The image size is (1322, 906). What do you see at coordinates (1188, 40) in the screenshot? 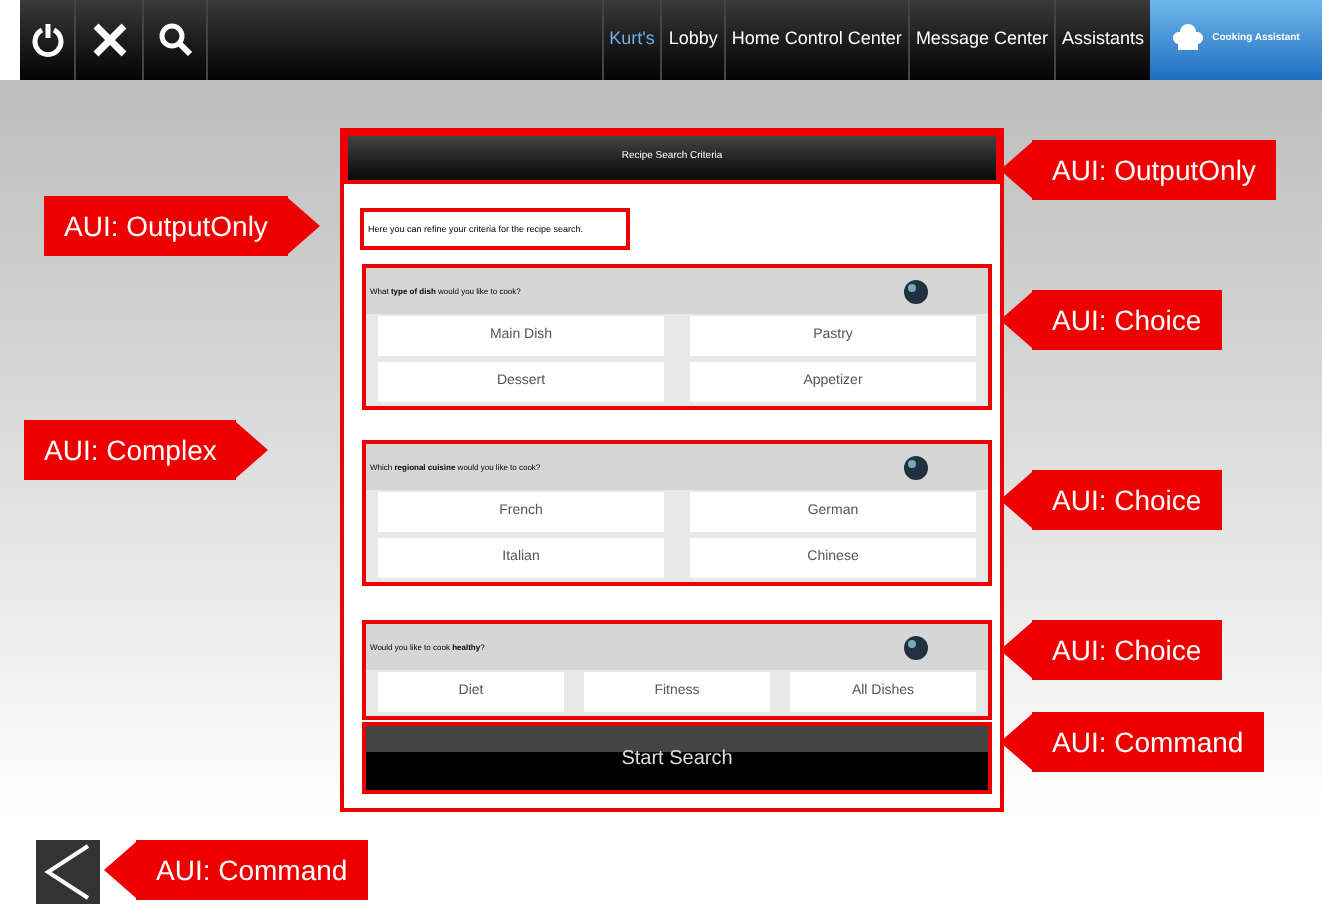
I see `chef-hat-icon` at bounding box center [1188, 40].